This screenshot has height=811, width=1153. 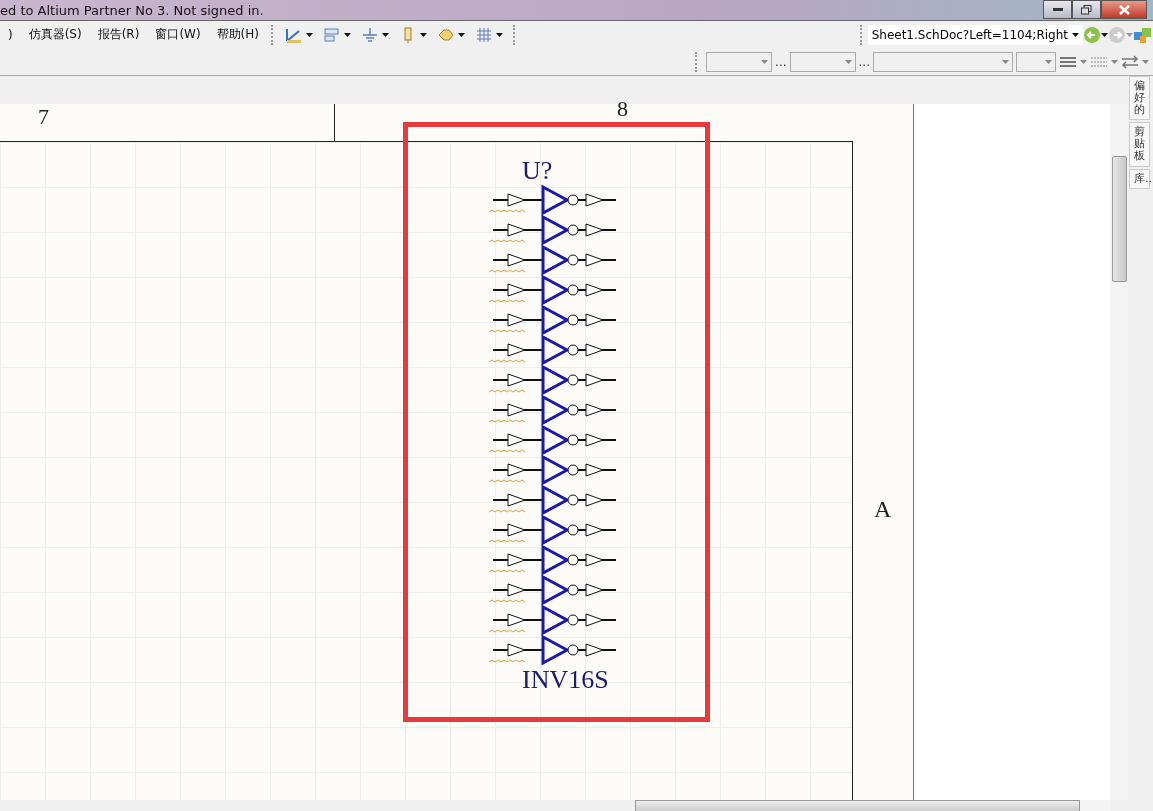 I want to click on minimize-icon, so click(x=1057, y=9).